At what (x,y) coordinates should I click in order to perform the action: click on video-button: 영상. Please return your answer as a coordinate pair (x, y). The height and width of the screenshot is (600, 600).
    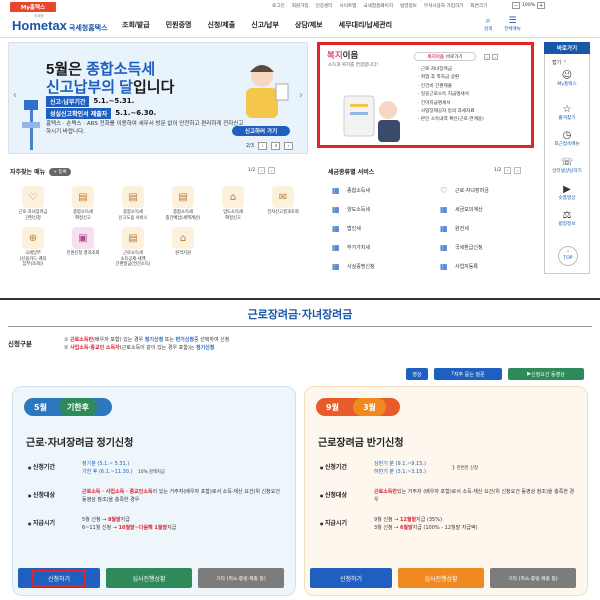
    Looking at the image, I should click on (417, 374).